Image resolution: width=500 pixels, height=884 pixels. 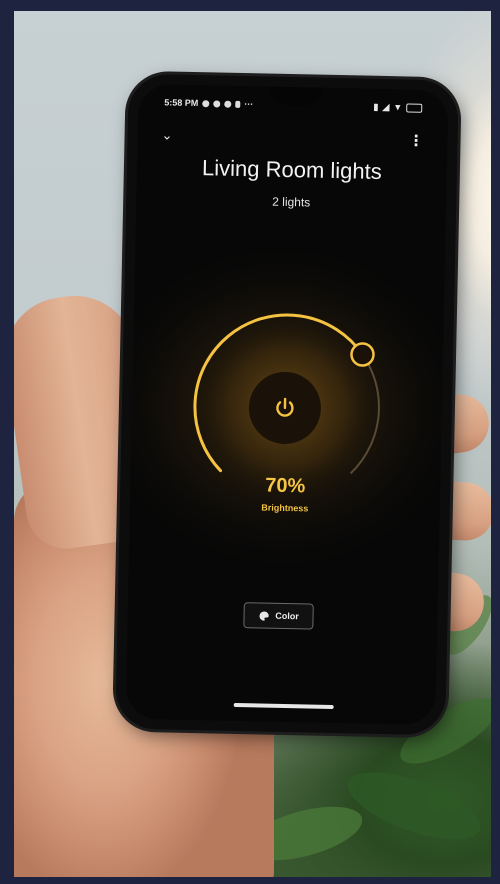 I want to click on sync-icon, so click(x=206, y=103).